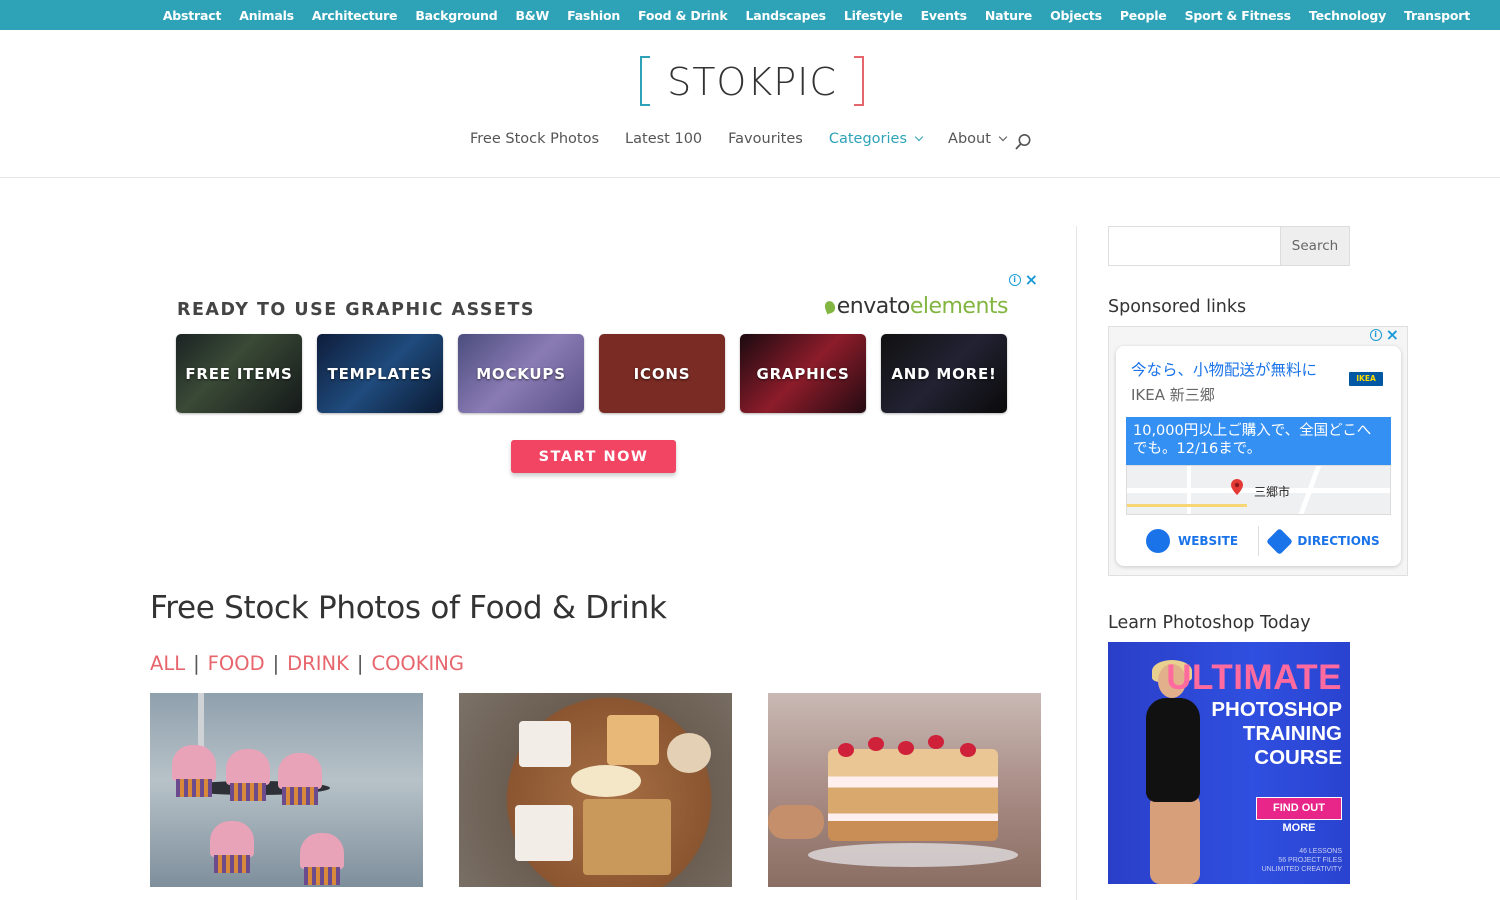 The height and width of the screenshot is (900, 1500). I want to click on photo-cupcakes, so click(286, 790).